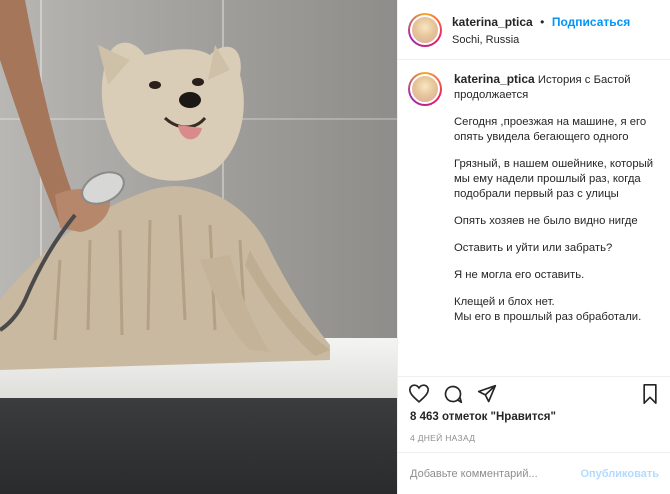  I want to click on action-bar, so click(534, 393).